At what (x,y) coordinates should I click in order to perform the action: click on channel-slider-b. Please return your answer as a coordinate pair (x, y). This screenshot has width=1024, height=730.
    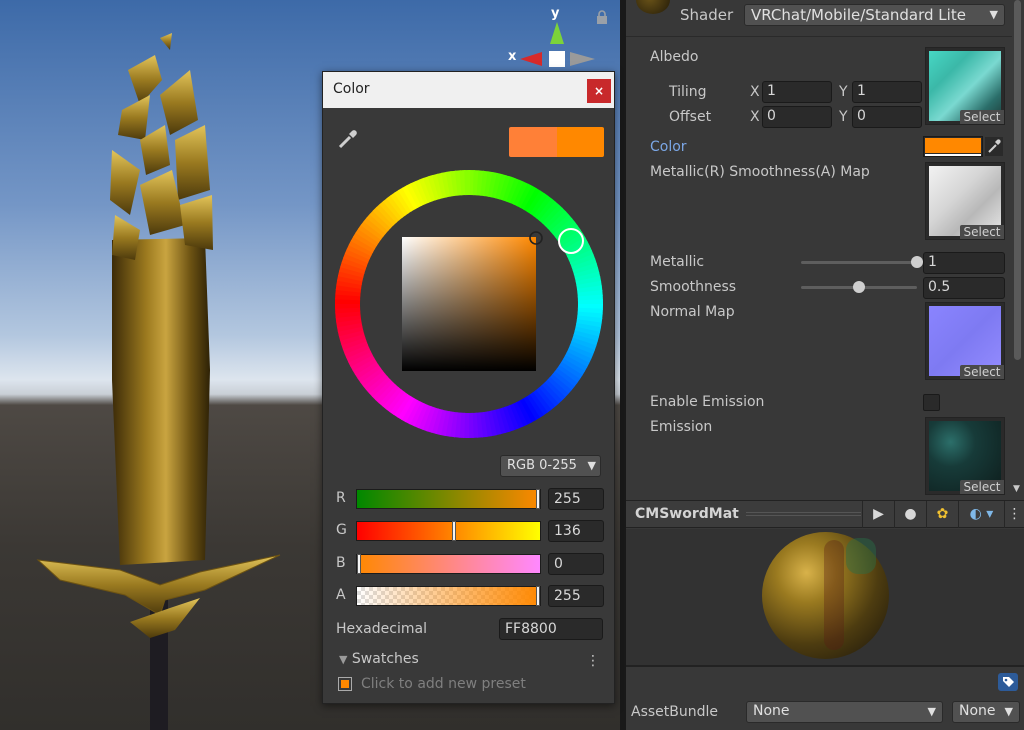
    Looking at the image, I should click on (448, 564).